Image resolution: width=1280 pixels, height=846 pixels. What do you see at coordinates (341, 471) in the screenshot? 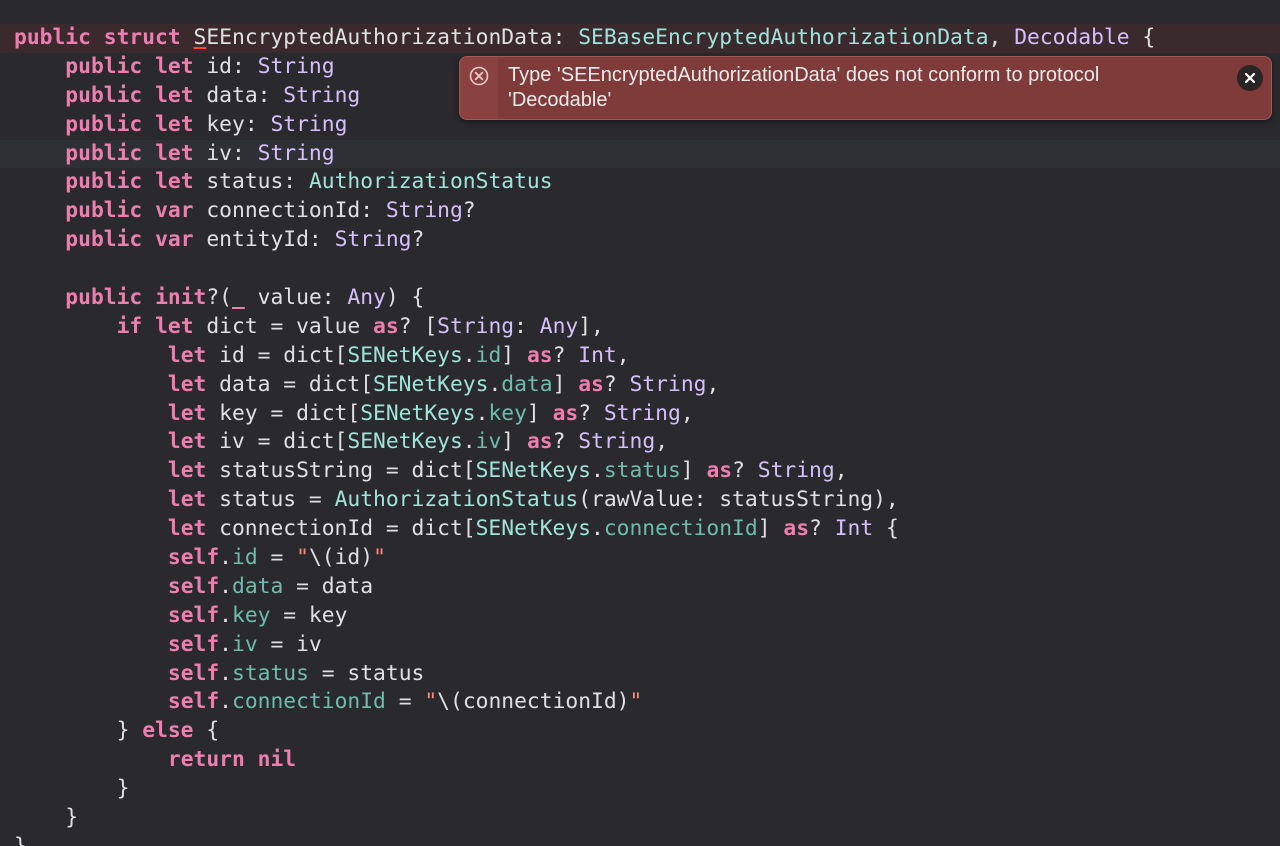
I see `code-token: statusString = dict[` at bounding box center [341, 471].